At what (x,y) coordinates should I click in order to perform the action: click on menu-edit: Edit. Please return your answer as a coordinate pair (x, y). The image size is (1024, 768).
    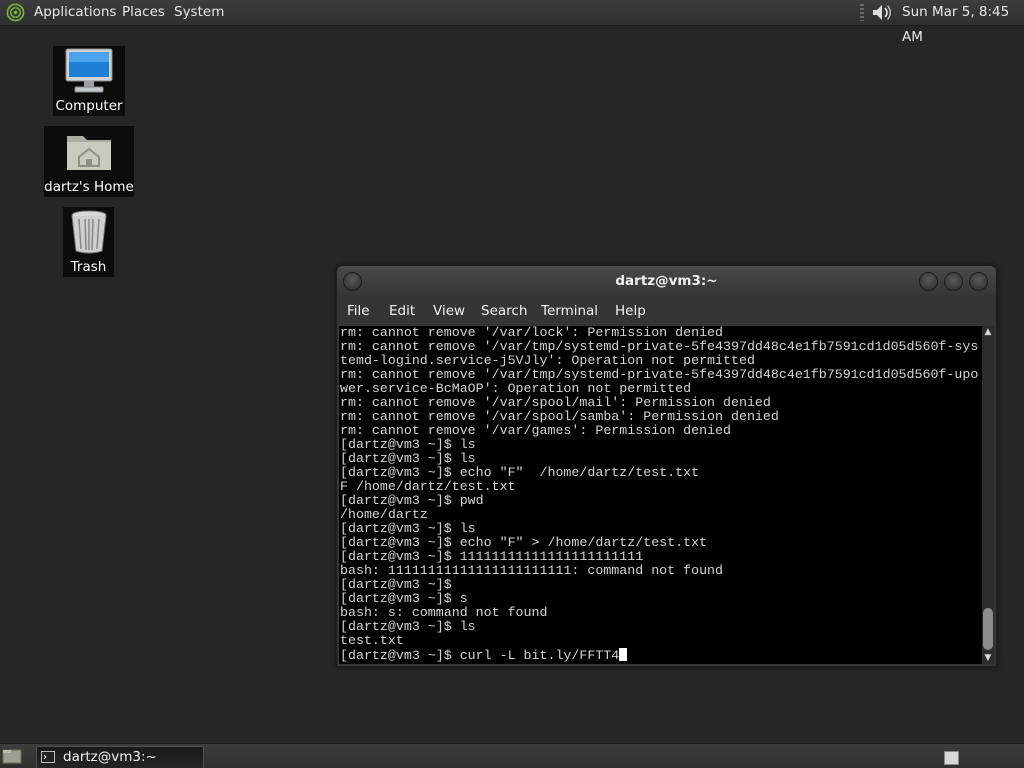
    Looking at the image, I should click on (402, 311).